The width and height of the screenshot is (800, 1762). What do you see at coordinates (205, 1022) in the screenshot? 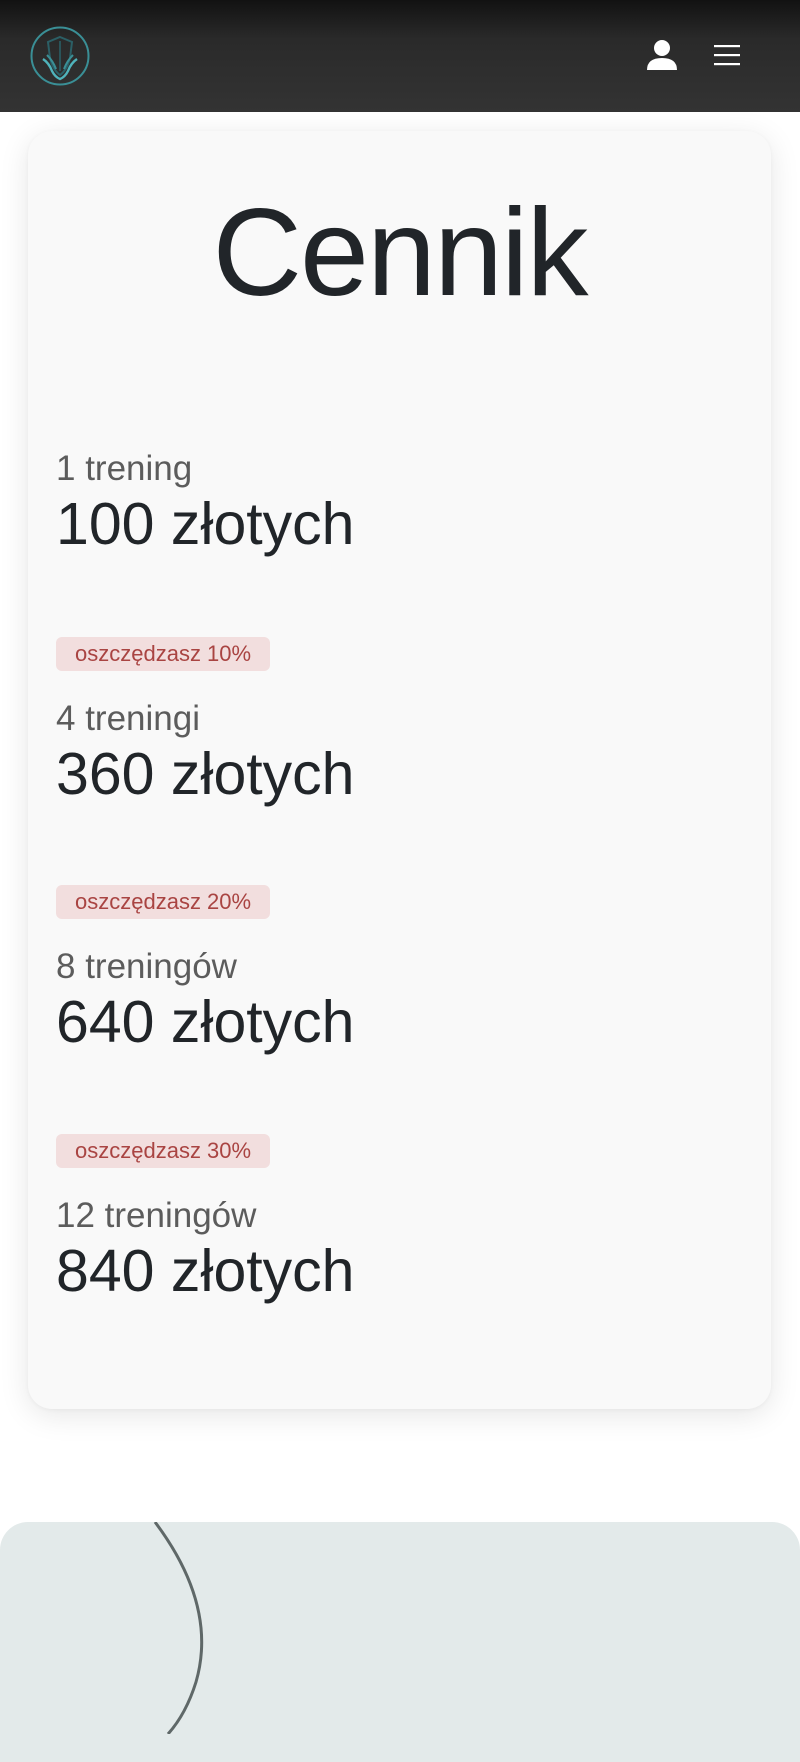
I see `price-item-value: 640 złotych` at bounding box center [205, 1022].